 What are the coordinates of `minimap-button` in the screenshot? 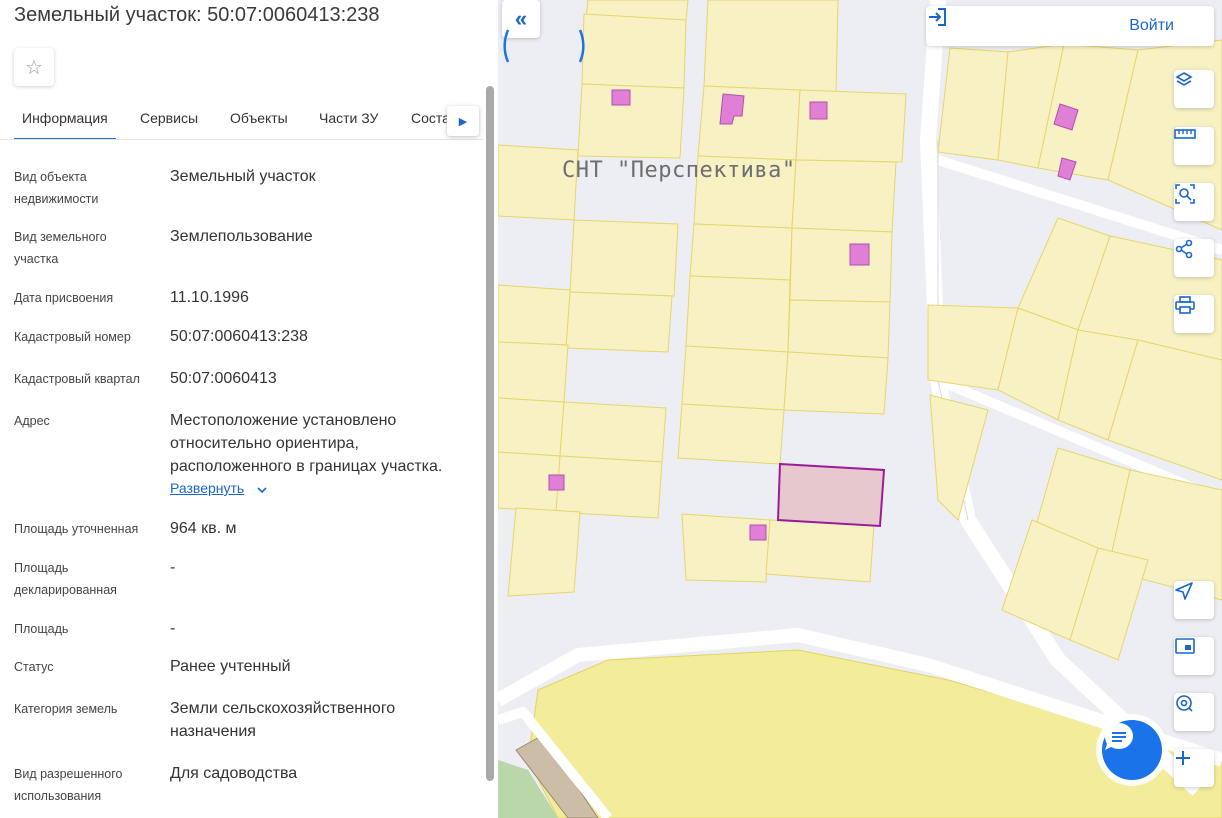 It's located at (1194, 656).